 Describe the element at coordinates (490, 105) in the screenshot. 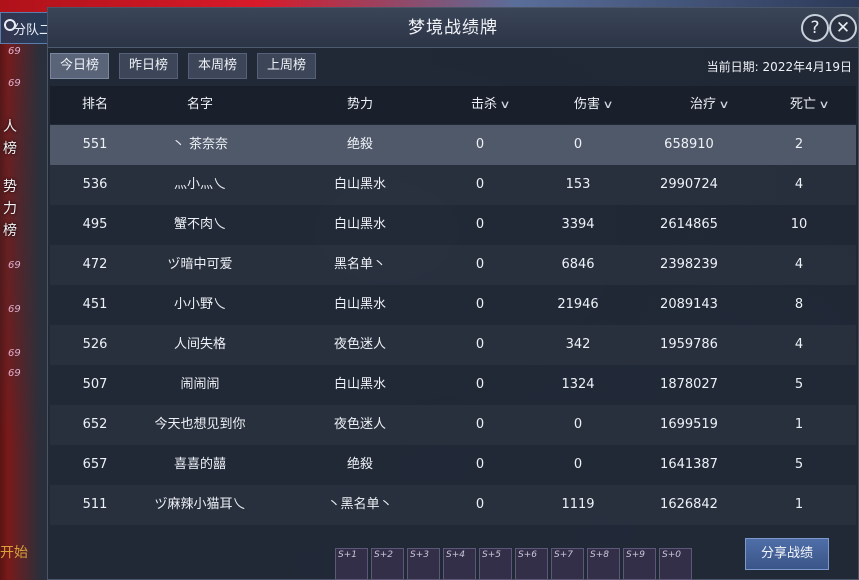

I see `column-header-kills: 击杀 ∨` at that location.